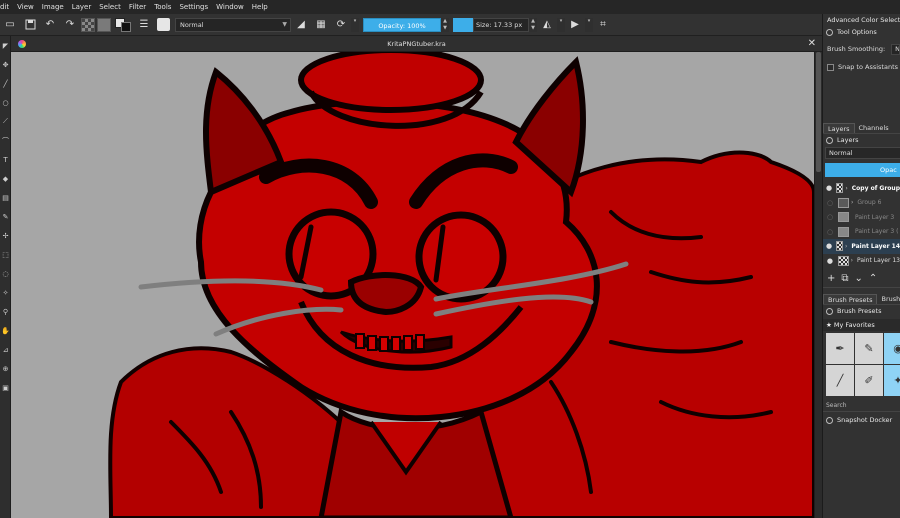 This screenshot has width=900, height=518. Describe the element at coordinates (861, 32) in the screenshot. I see `tool-options-header: Tool Options` at that location.